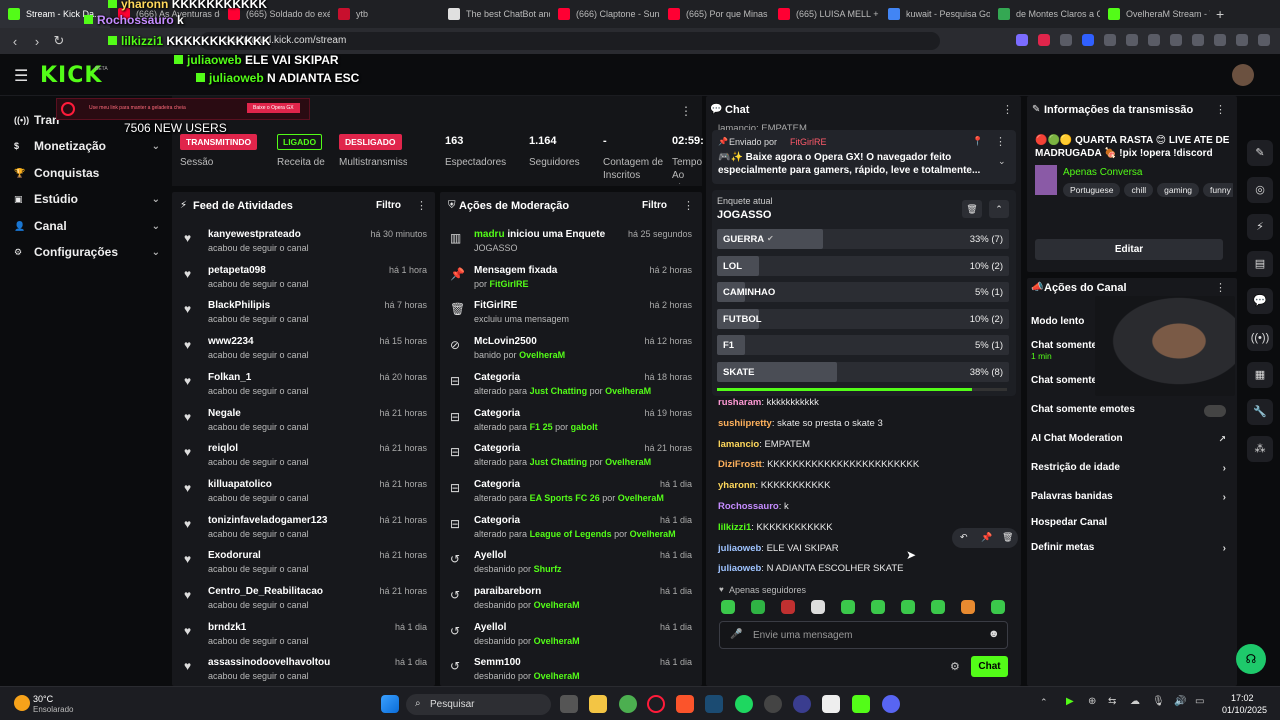  I want to click on user-avatar, so click(1243, 75).